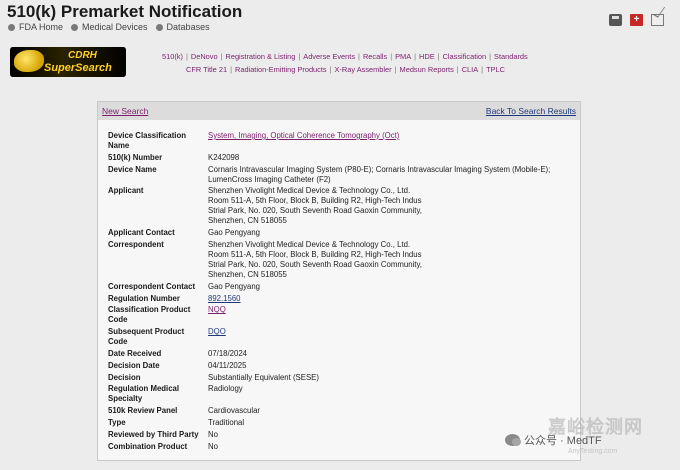 The image size is (680, 470). What do you see at coordinates (135, 353) in the screenshot?
I see `detail-label: Date Received` at bounding box center [135, 353].